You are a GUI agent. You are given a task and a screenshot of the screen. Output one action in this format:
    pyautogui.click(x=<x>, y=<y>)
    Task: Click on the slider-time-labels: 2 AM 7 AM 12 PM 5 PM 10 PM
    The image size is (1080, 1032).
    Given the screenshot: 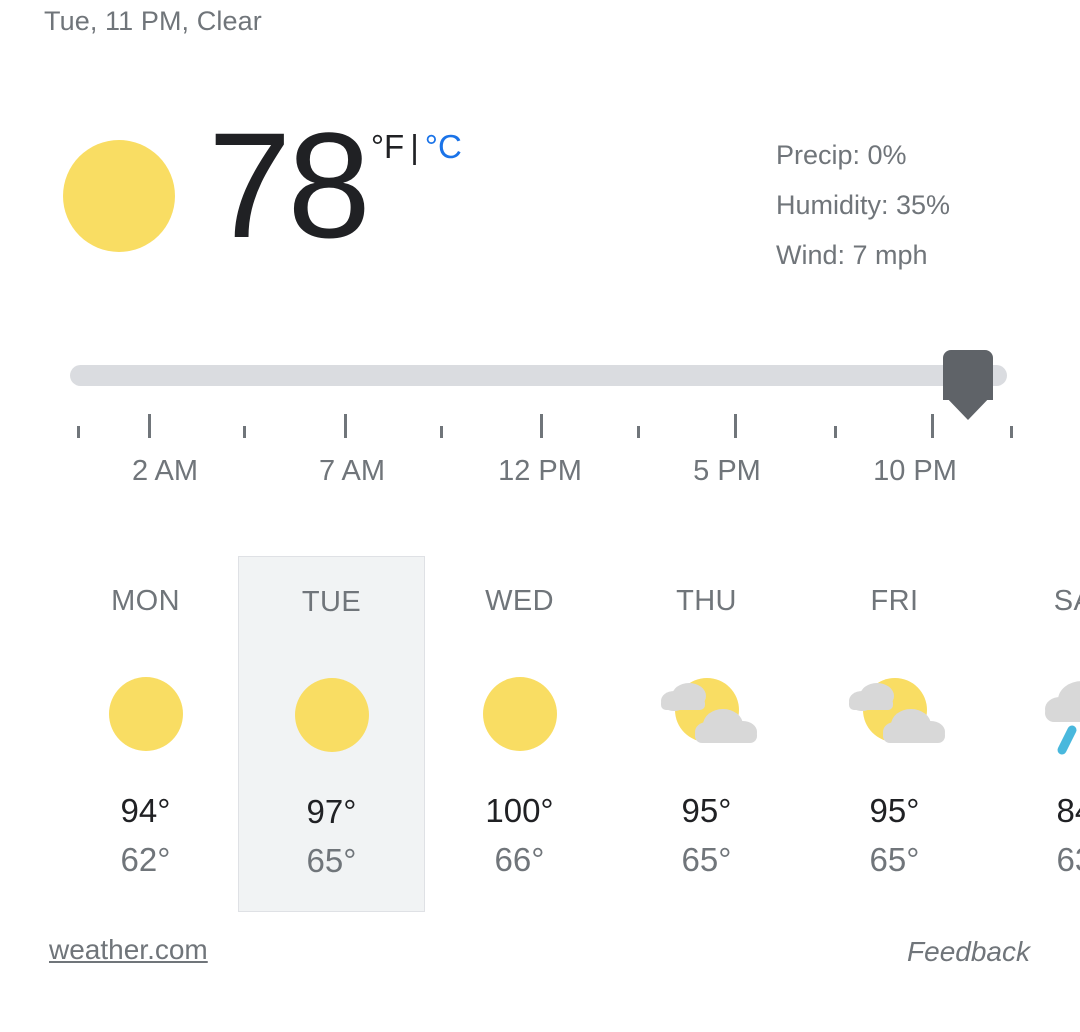 What is the action you would take?
    pyautogui.click(x=540, y=476)
    